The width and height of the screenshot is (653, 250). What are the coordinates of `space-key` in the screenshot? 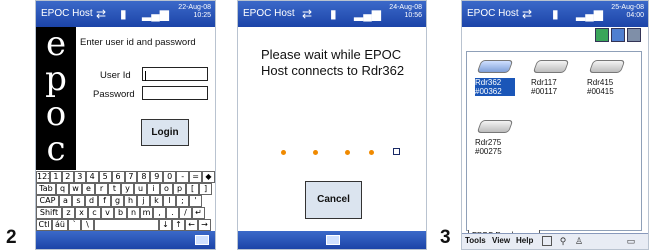 It's located at (126, 225).